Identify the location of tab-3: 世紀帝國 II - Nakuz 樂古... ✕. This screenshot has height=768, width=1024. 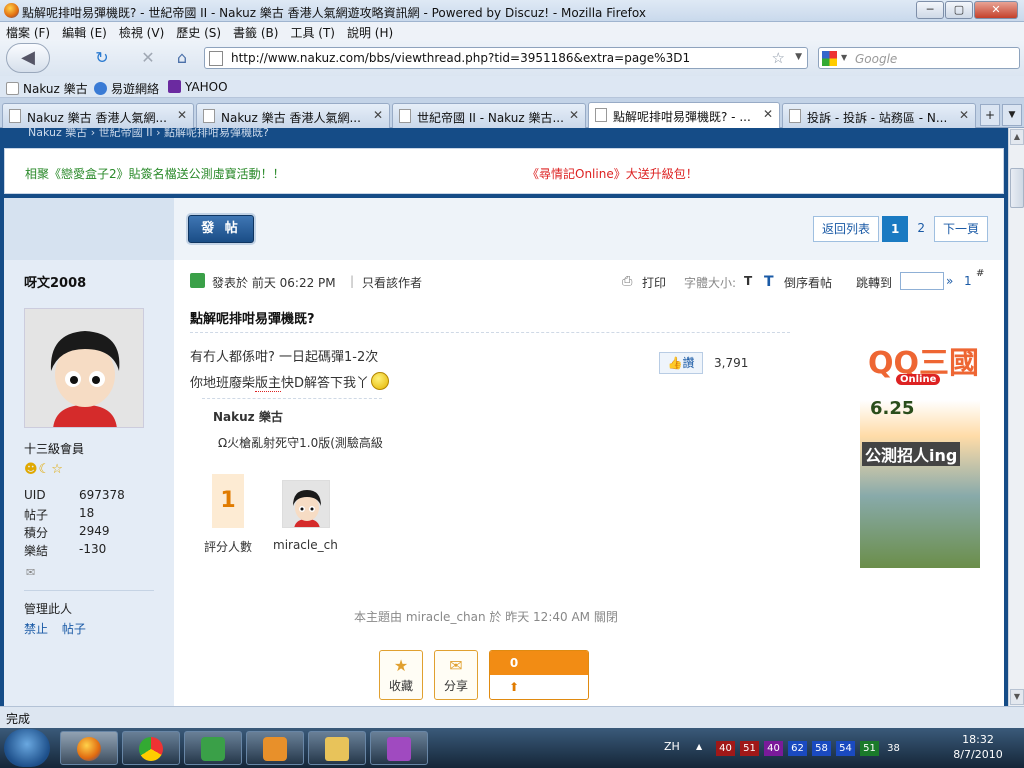
(489, 115).